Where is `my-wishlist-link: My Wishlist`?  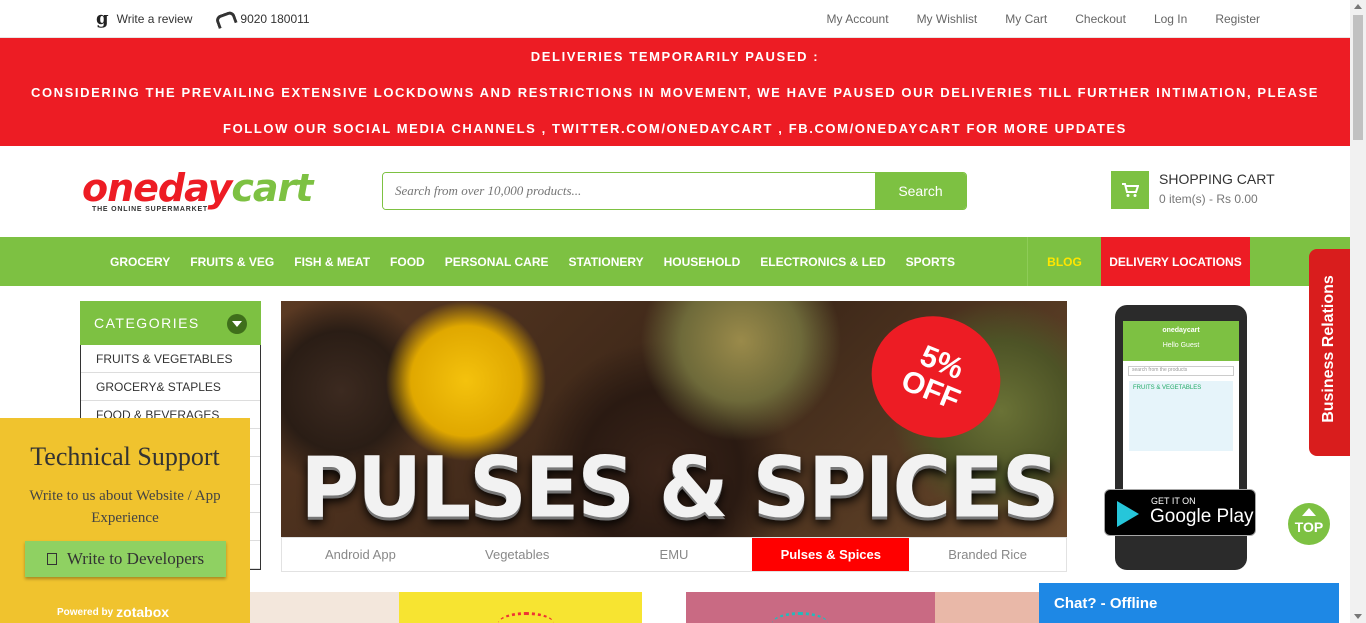 my-wishlist-link: My Wishlist is located at coordinates (947, 19).